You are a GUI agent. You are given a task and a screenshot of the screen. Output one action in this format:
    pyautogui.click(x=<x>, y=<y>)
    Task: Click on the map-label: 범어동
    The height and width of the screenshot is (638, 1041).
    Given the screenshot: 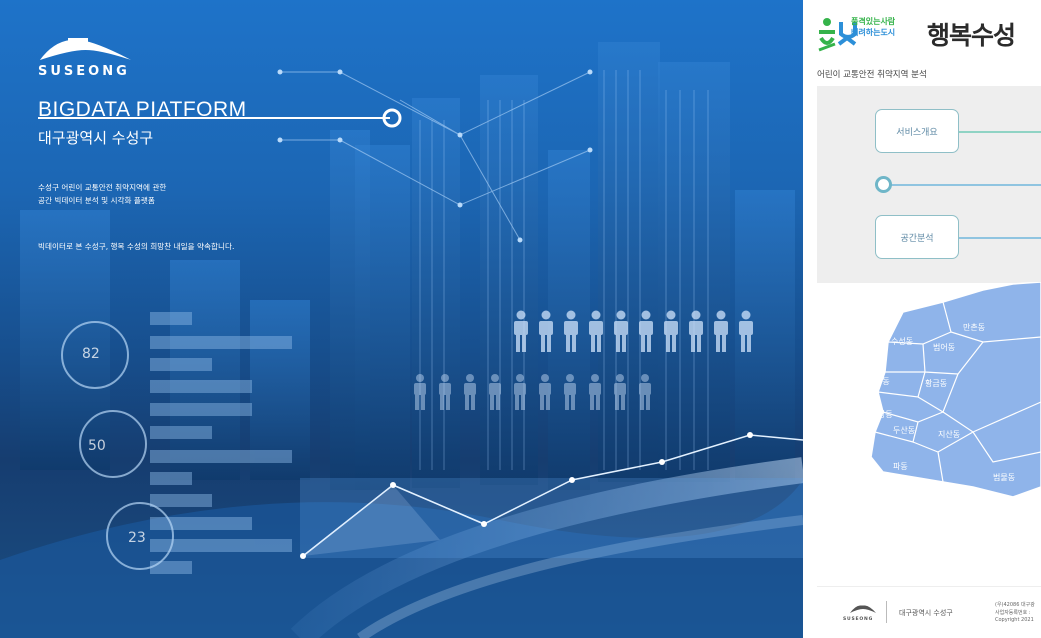 What is the action you would take?
    pyautogui.click(x=944, y=347)
    